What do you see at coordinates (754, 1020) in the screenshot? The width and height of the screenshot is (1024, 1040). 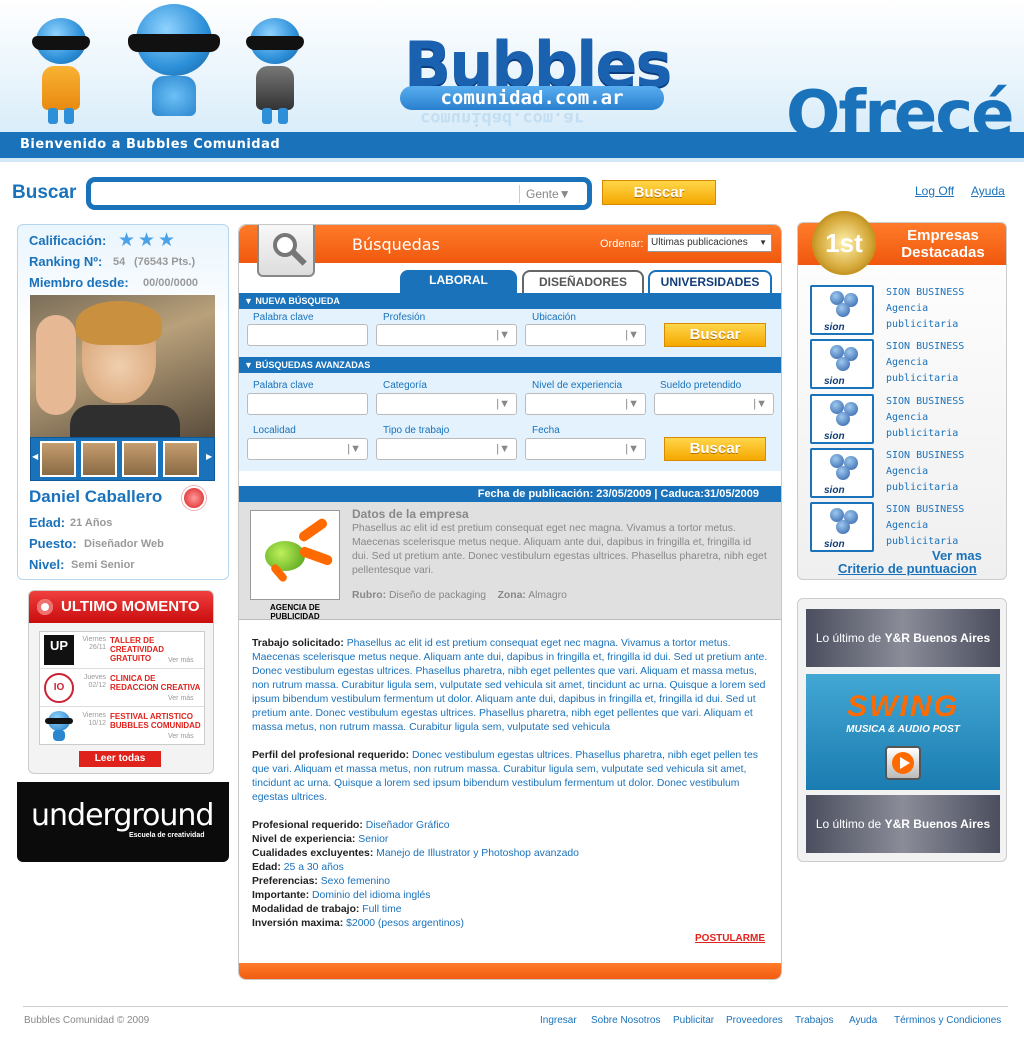 I see `footer-link-proveedores: Proveedores` at bounding box center [754, 1020].